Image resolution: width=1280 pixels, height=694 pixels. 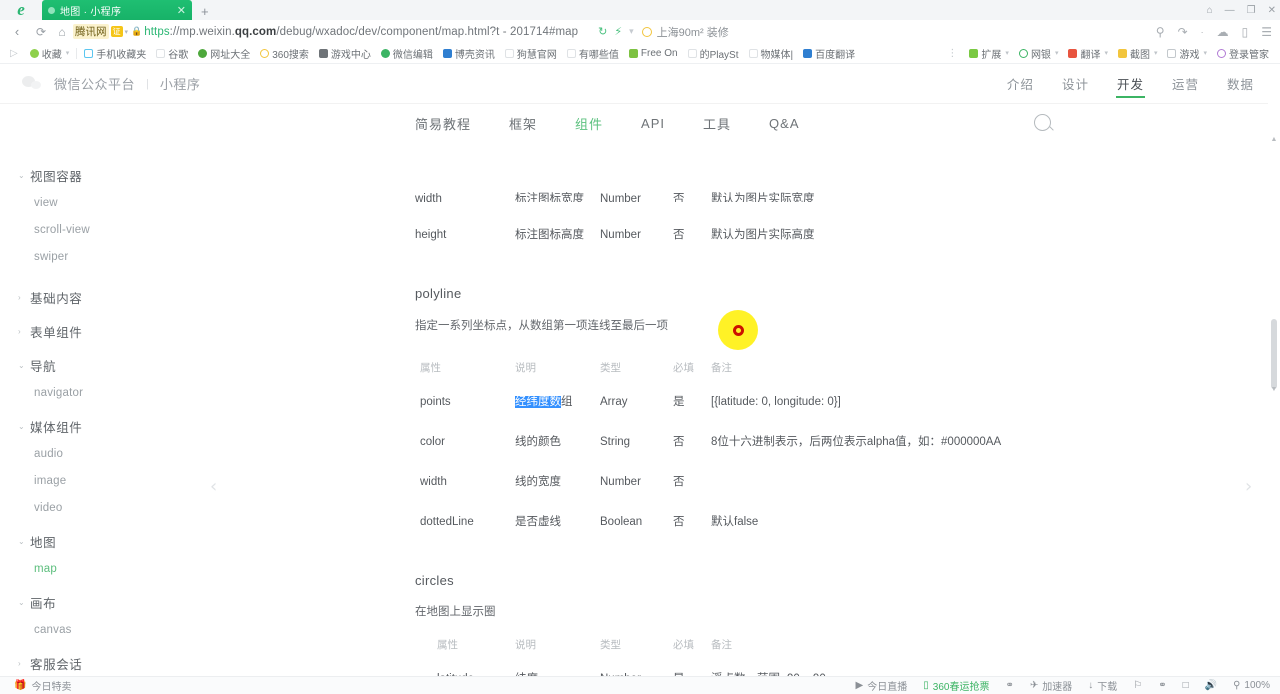 What do you see at coordinates (1160, 32) in the screenshot?
I see `search-icon: ⚲` at bounding box center [1160, 32].